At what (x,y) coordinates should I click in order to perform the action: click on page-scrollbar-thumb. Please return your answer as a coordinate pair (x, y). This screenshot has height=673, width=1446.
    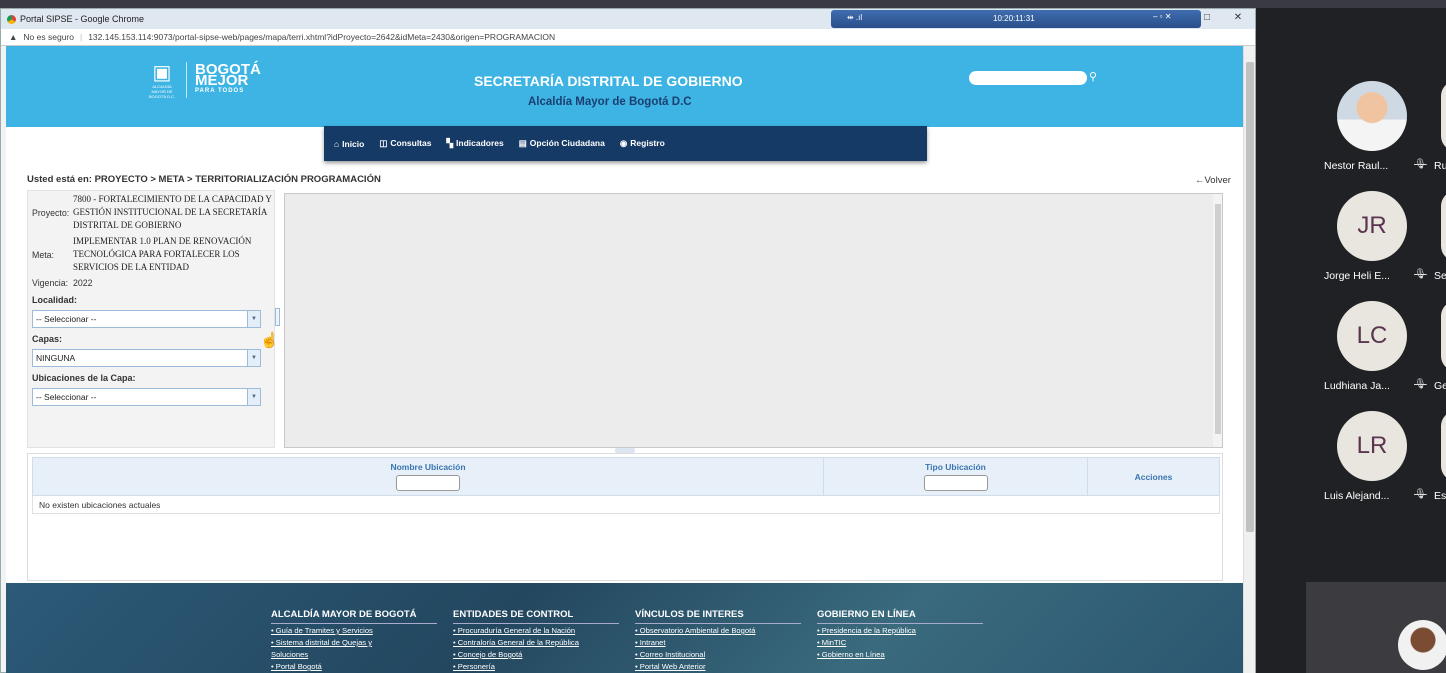
    Looking at the image, I should click on (1250, 297).